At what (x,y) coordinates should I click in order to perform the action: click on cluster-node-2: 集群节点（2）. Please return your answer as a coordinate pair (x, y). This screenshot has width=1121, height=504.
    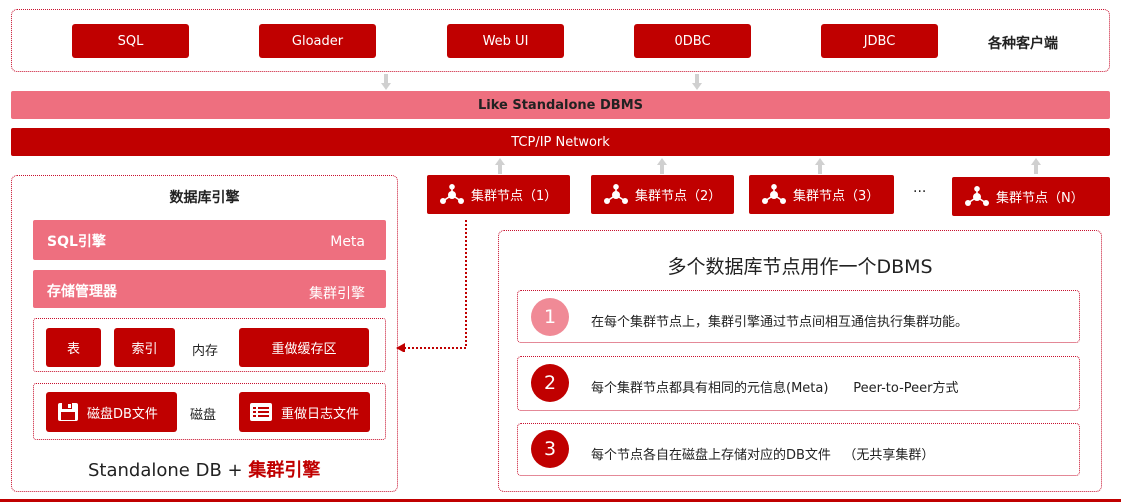
    Looking at the image, I should click on (662, 194).